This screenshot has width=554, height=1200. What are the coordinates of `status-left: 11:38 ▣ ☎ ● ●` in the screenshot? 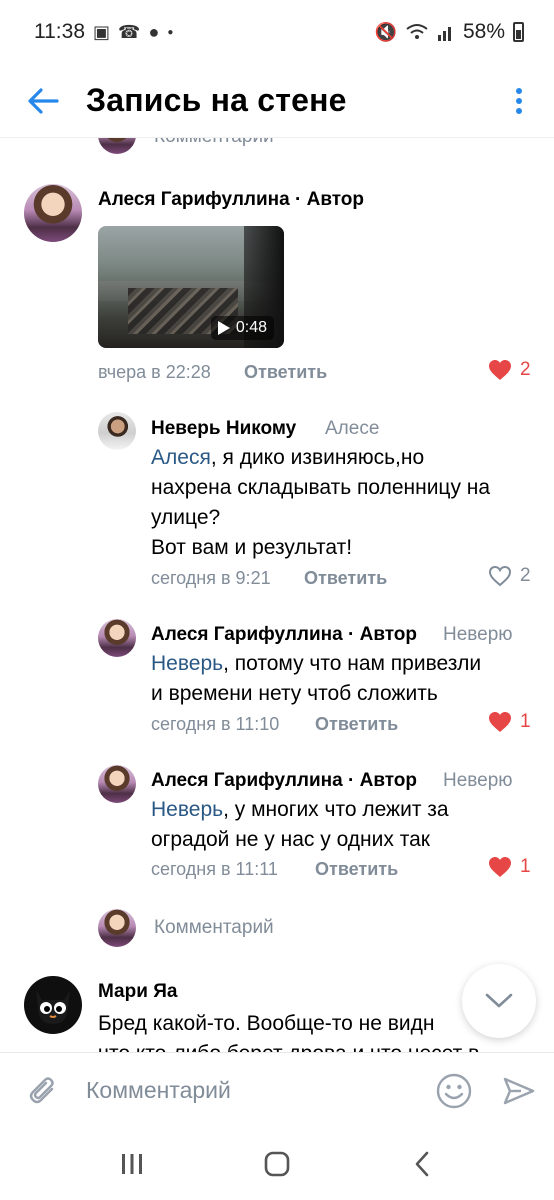 It's located at (103, 32).